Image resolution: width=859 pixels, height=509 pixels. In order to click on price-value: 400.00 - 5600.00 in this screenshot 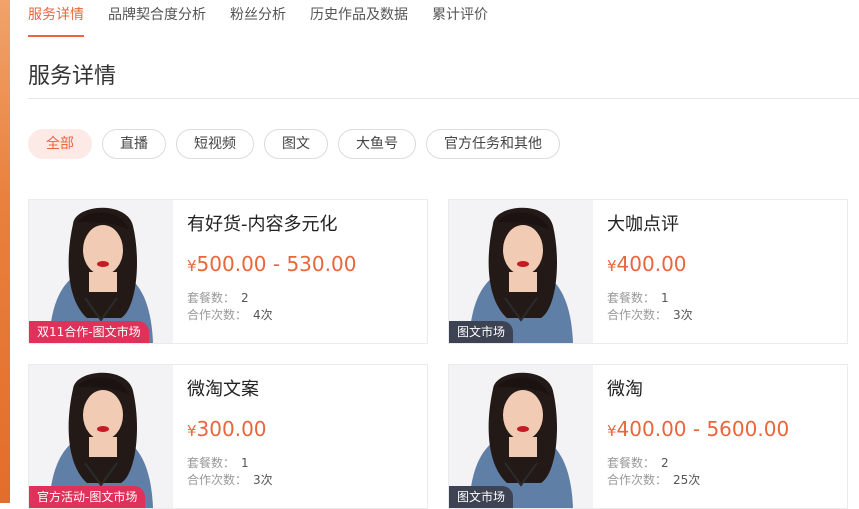, I will do `click(703, 429)`.